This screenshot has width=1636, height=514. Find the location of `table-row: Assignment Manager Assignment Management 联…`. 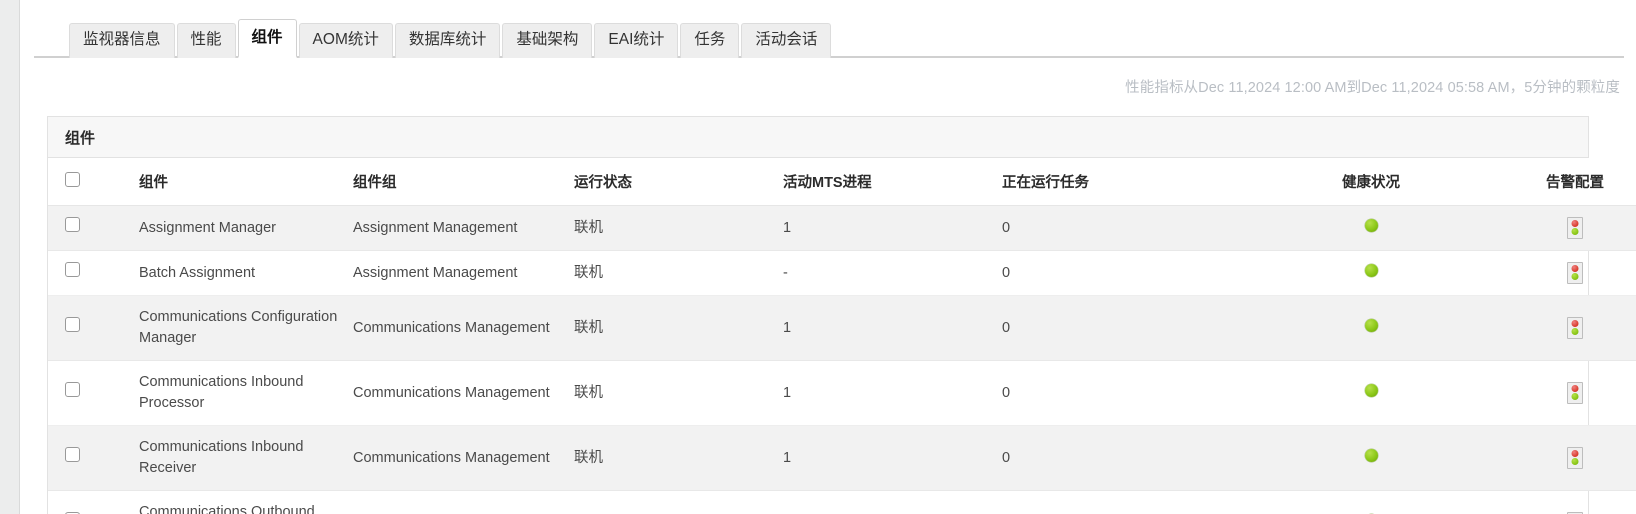

table-row: Assignment Manager Assignment Management 联… is located at coordinates (842, 228).